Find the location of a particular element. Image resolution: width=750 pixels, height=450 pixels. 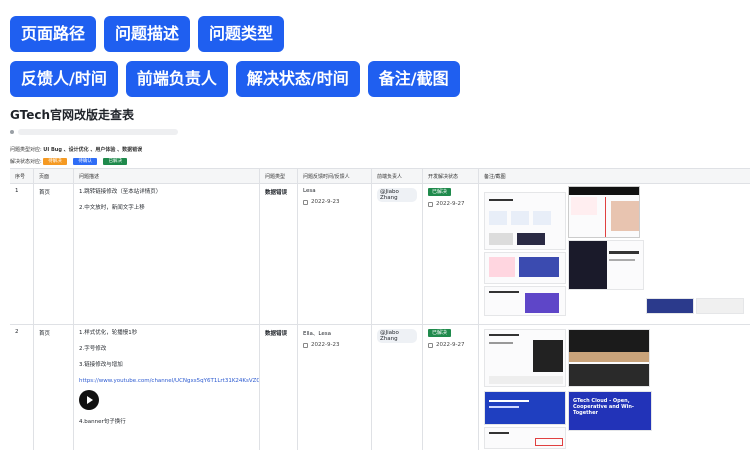

legend-type-values: UI Bug 、设计优化 、用户体验 、数据错误 is located at coordinates (93, 150).